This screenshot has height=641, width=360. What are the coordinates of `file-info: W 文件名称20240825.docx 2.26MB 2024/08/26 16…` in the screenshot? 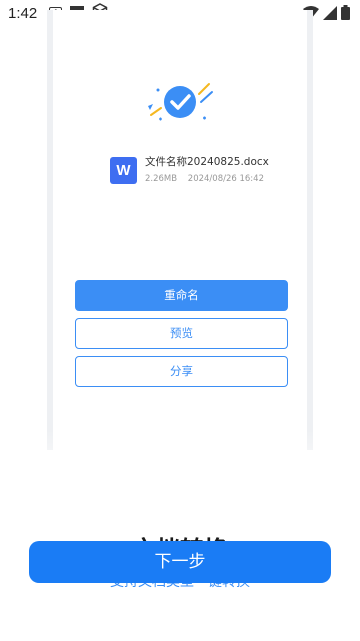 It's located at (189, 170).